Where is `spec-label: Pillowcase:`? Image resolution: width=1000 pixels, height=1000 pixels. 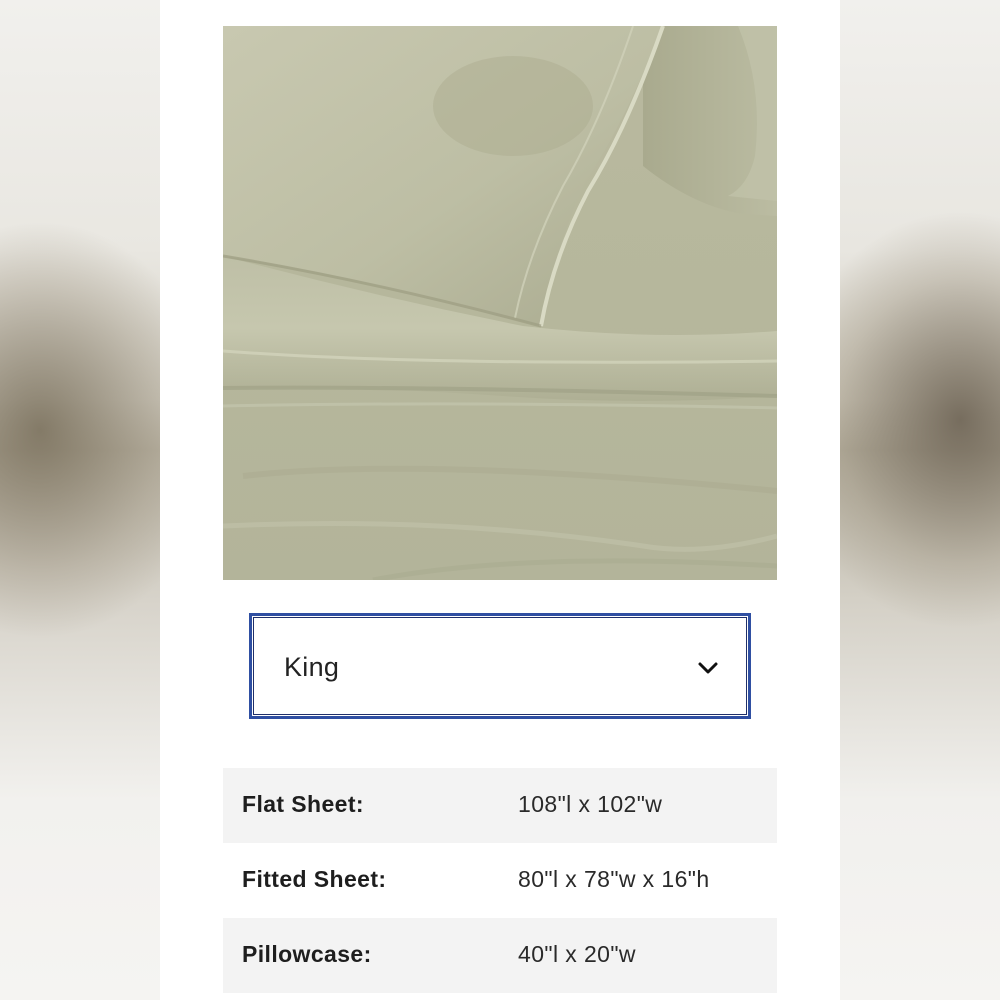
spec-label: Pillowcase: is located at coordinates (307, 954).